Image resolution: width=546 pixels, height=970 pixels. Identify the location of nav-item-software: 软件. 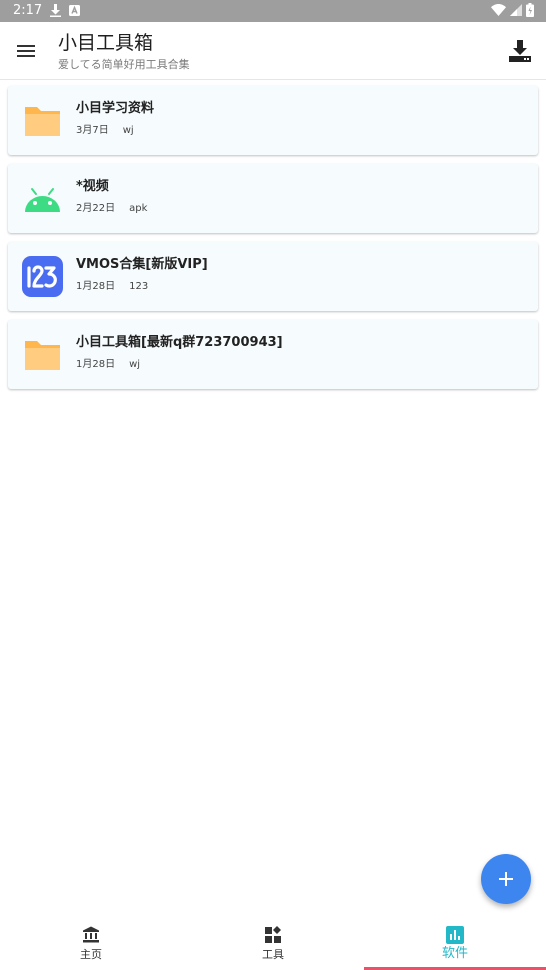
(455, 944).